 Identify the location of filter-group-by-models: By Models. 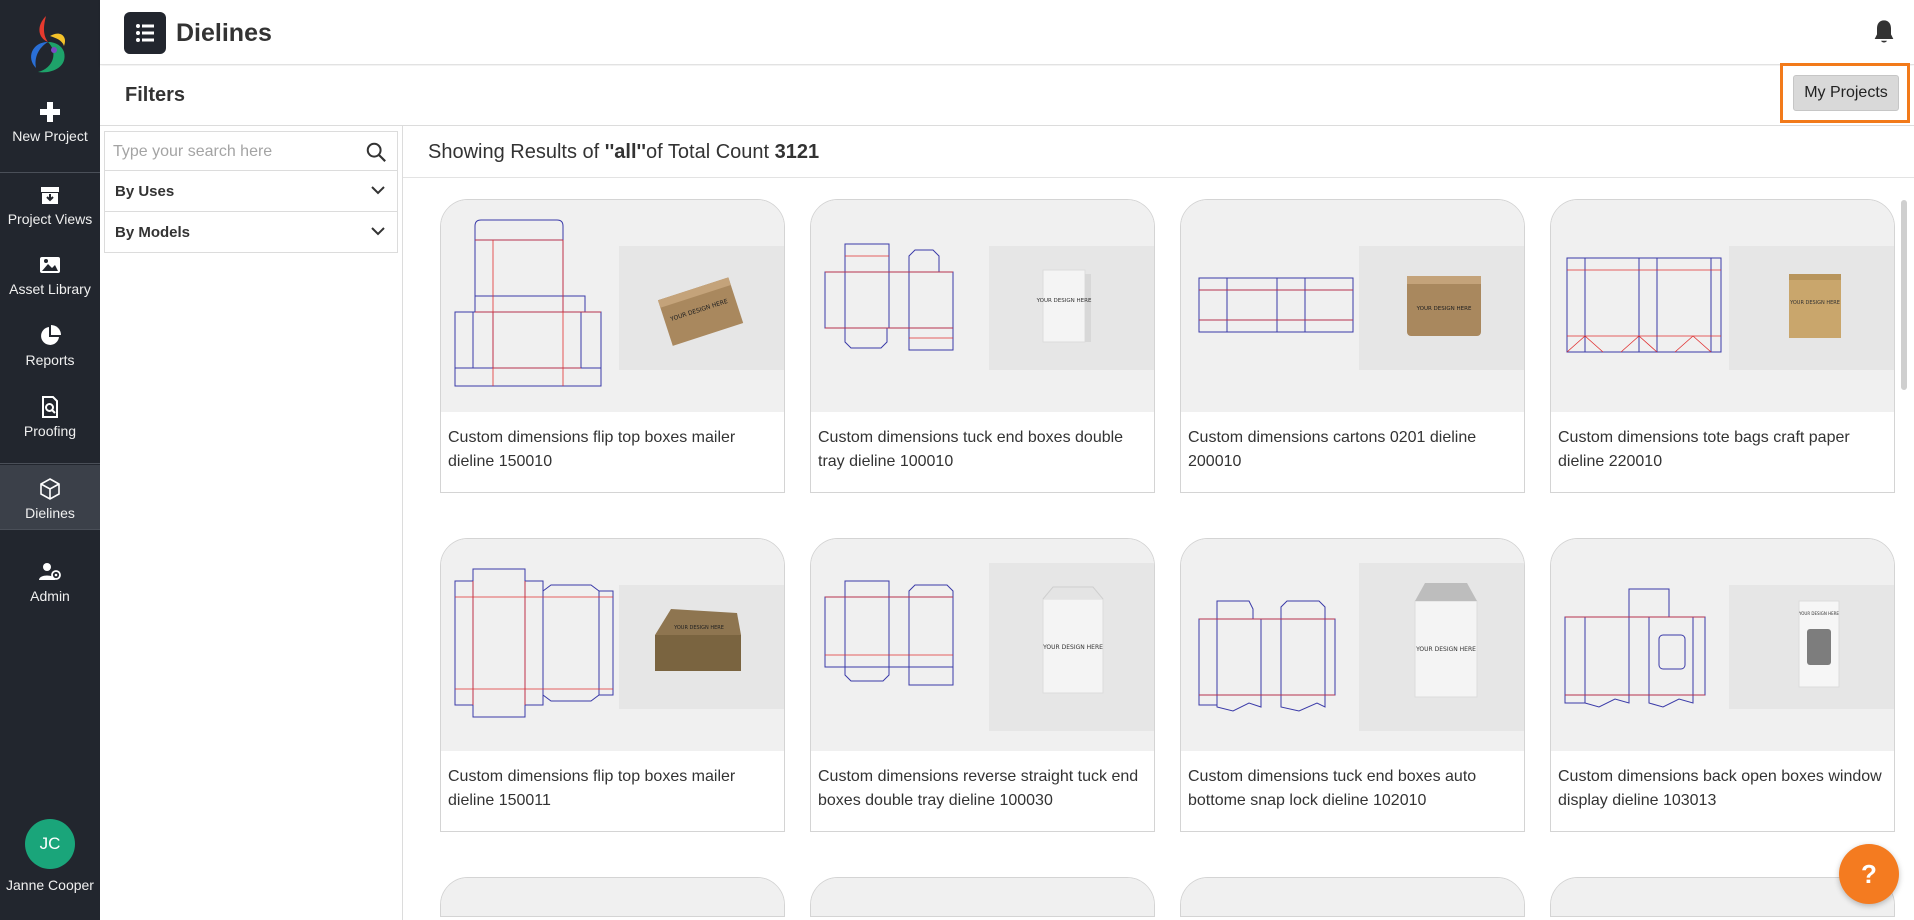
(251, 232).